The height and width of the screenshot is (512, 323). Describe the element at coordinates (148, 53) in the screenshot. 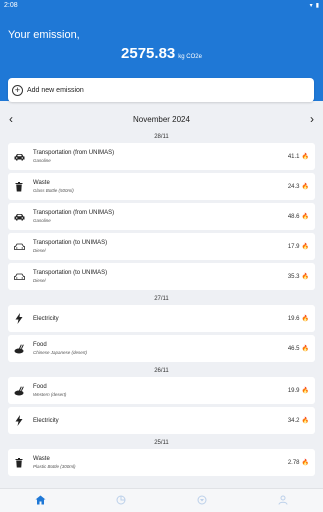

I see `emission-amount: 2575.83` at that location.